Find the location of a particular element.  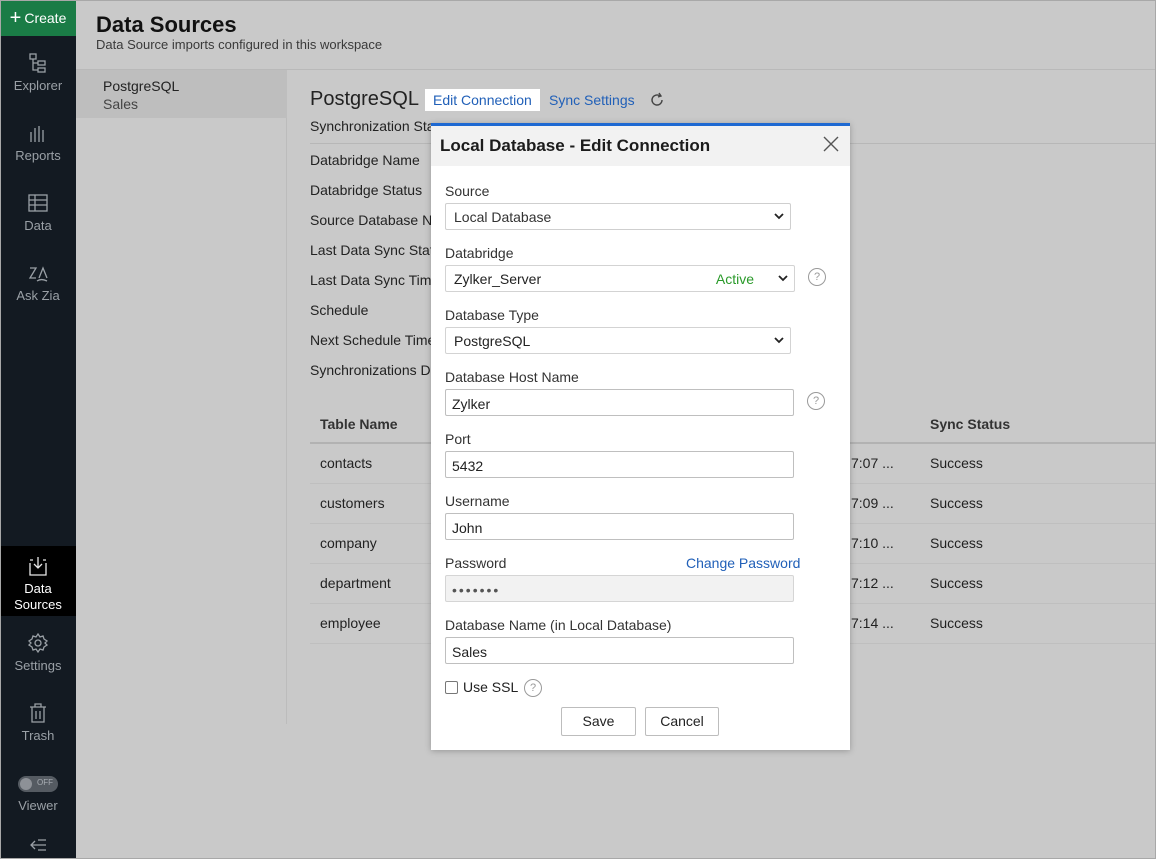

dialog-title: Local Database - Edit Connection is located at coordinates (575, 145).